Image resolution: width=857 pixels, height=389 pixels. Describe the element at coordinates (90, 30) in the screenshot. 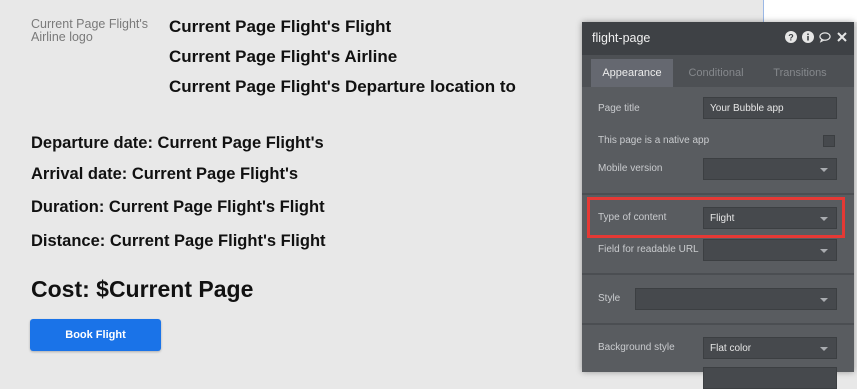

I see `airline-logo: Current Page Flight's Airline logo` at that location.